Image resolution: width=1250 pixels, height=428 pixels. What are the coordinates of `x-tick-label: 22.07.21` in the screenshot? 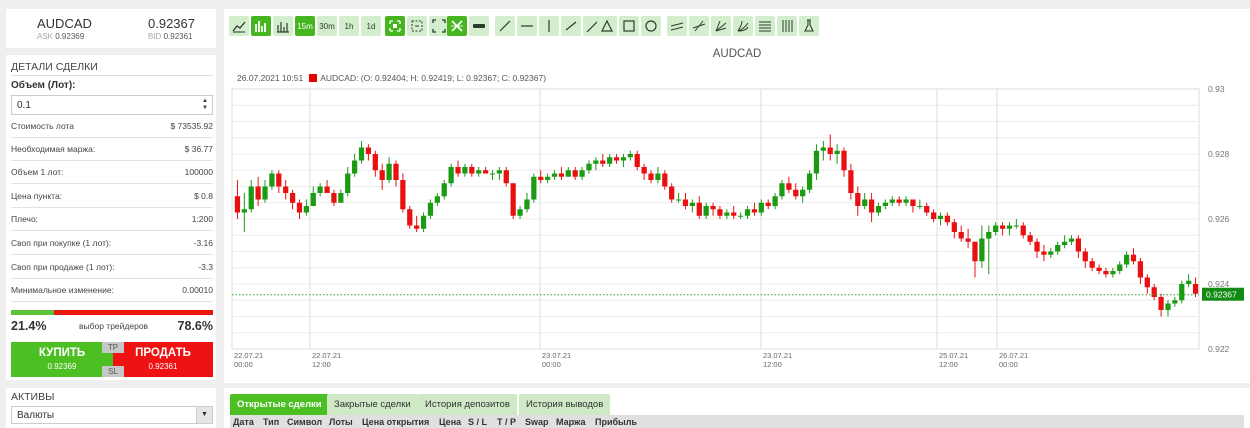 It's located at (248, 355).